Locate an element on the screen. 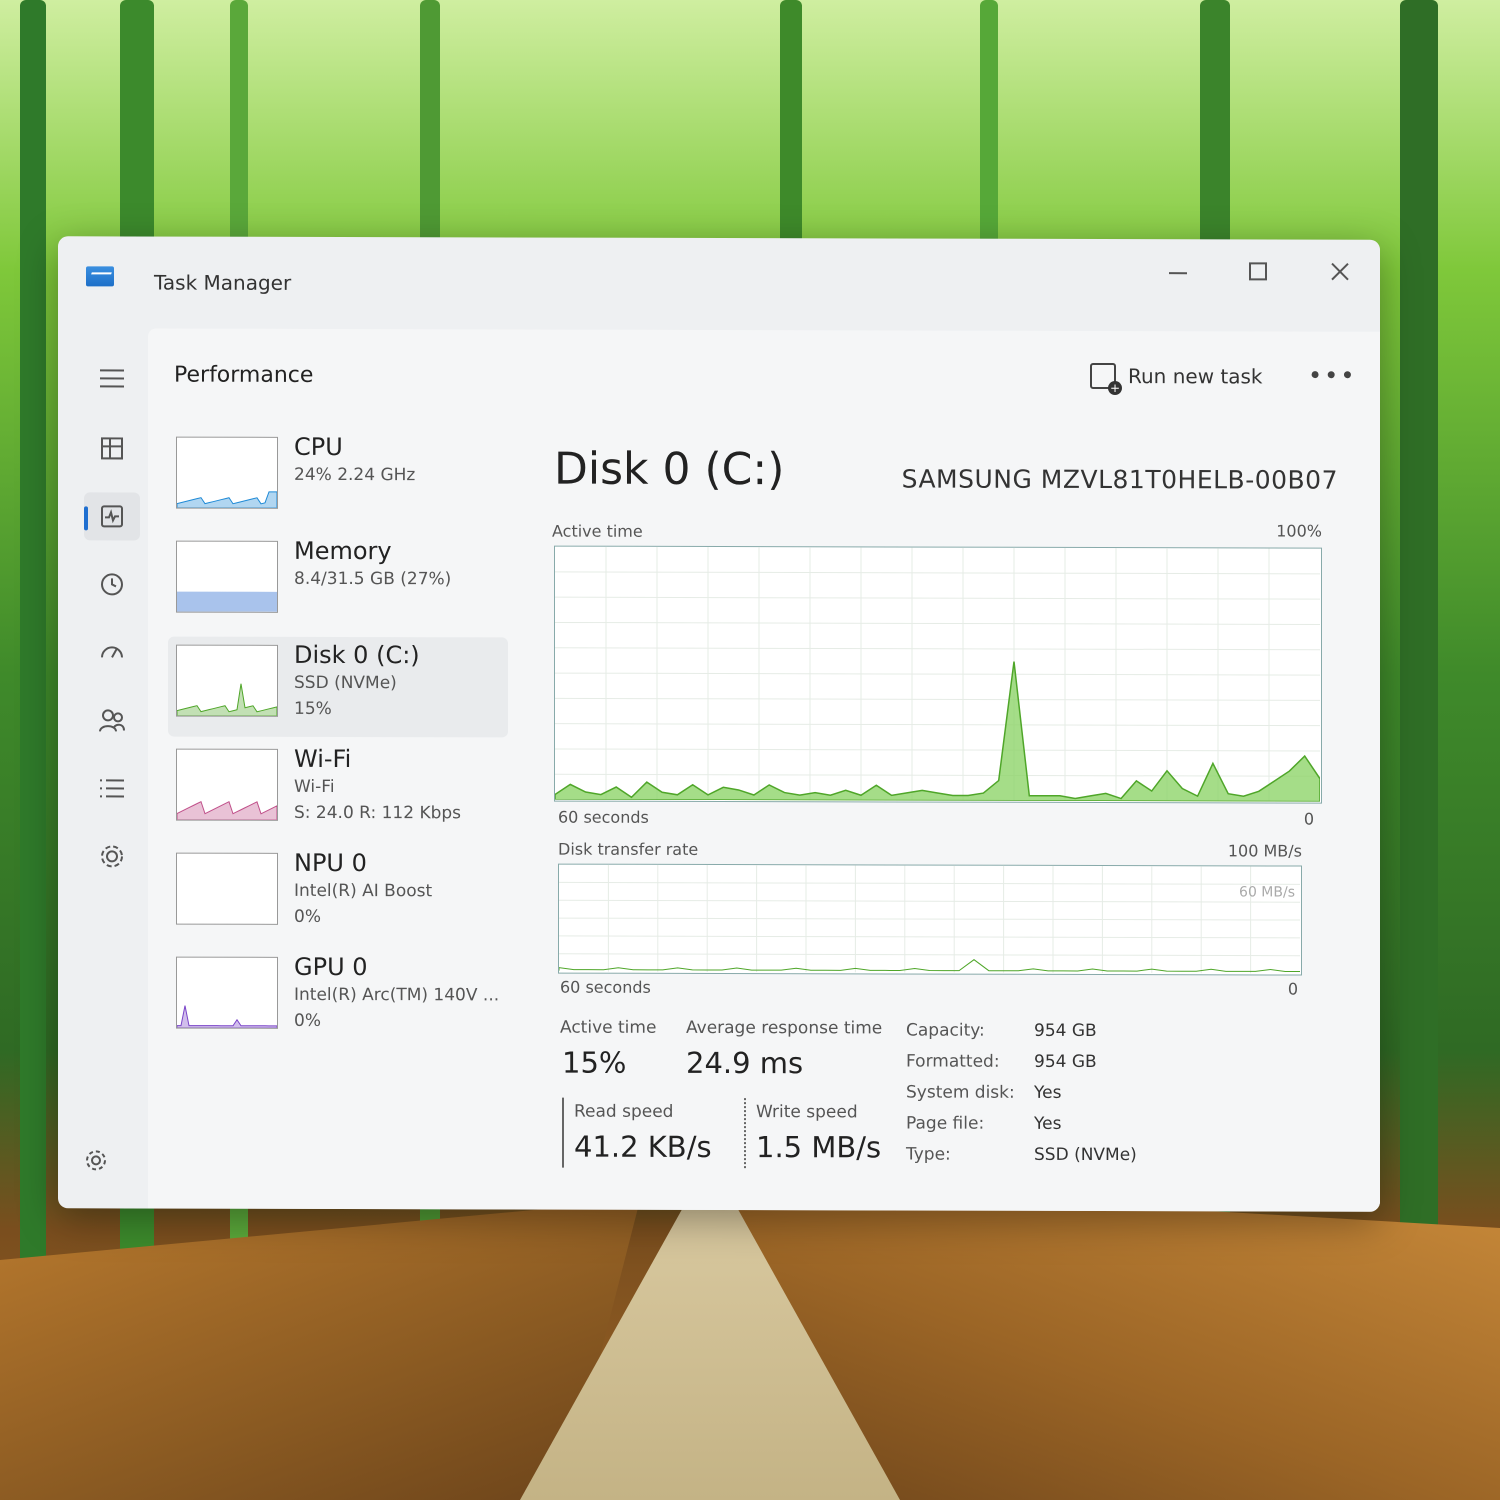 This screenshot has height=1500, width=1500. more-options-button: ••• is located at coordinates (1332, 376).